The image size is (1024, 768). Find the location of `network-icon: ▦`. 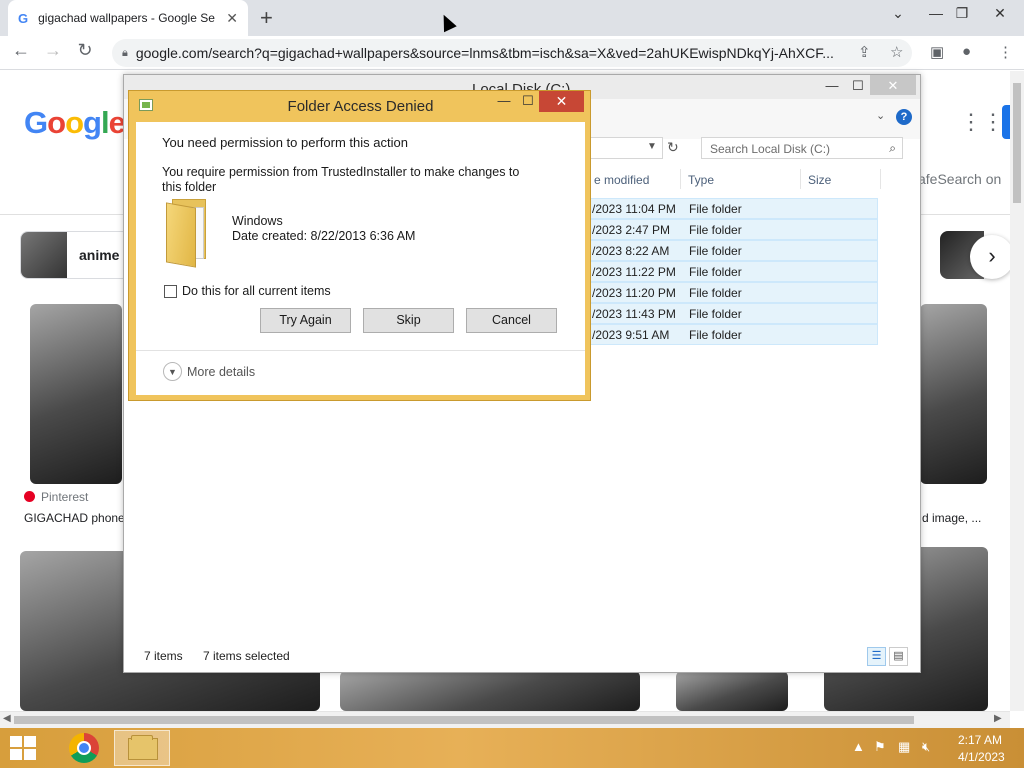

network-icon: ▦ is located at coordinates (904, 747).